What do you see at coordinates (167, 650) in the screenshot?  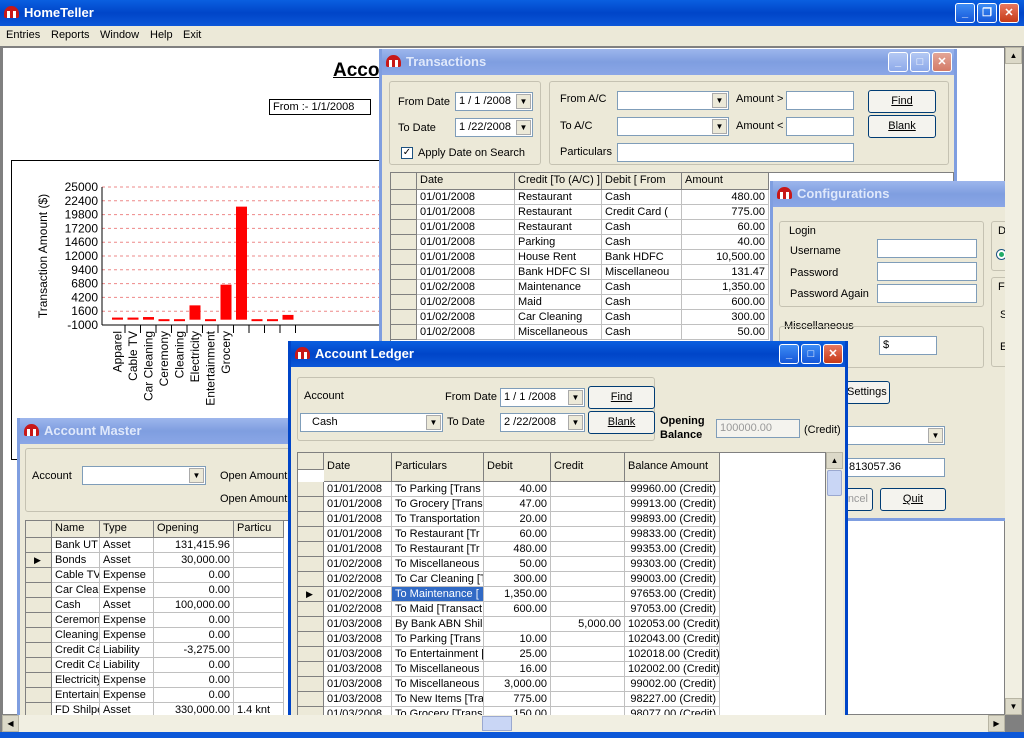 I see `table-row: Credit Ca Liability -3,275.00` at bounding box center [167, 650].